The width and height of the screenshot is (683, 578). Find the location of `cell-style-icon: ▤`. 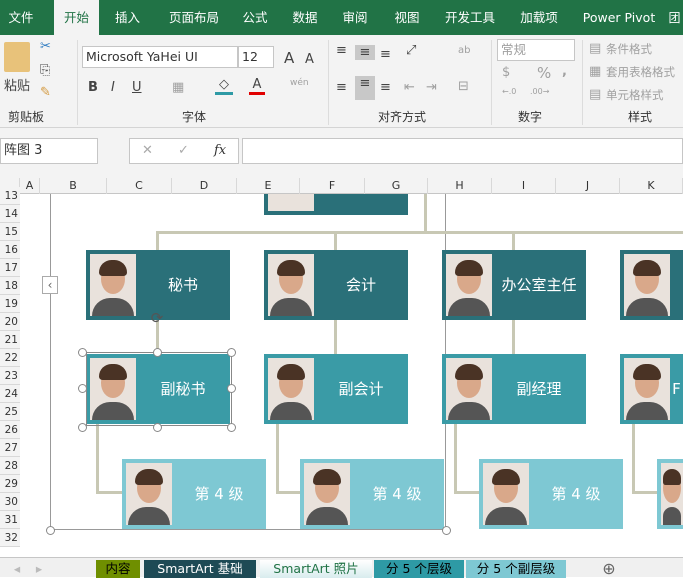

cell-style-icon: ▤ is located at coordinates (595, 94).